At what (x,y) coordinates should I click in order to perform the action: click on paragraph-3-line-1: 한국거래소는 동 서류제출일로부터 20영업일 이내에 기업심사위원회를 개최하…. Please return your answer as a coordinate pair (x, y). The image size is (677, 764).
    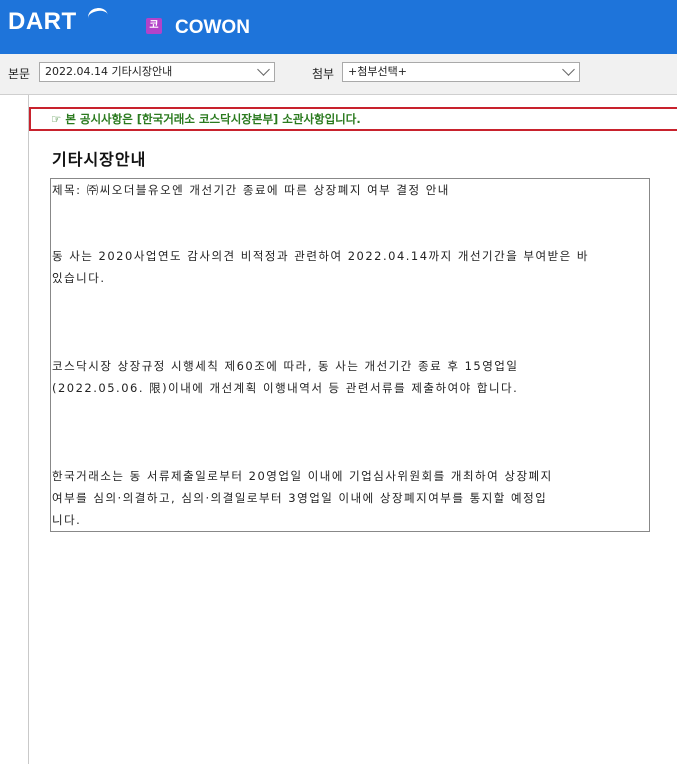
    Looking at the image, I should click on (302, 476).